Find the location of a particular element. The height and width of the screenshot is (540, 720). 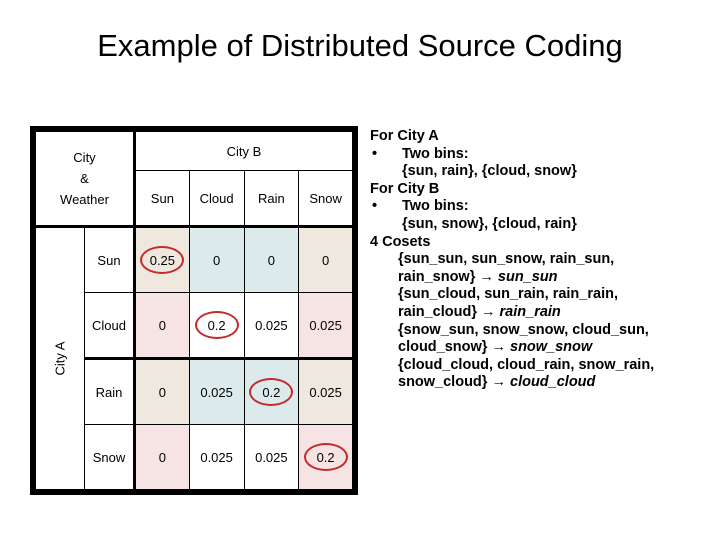

cell-snow-rain: 0.025 is located at coordinates (271, 458).